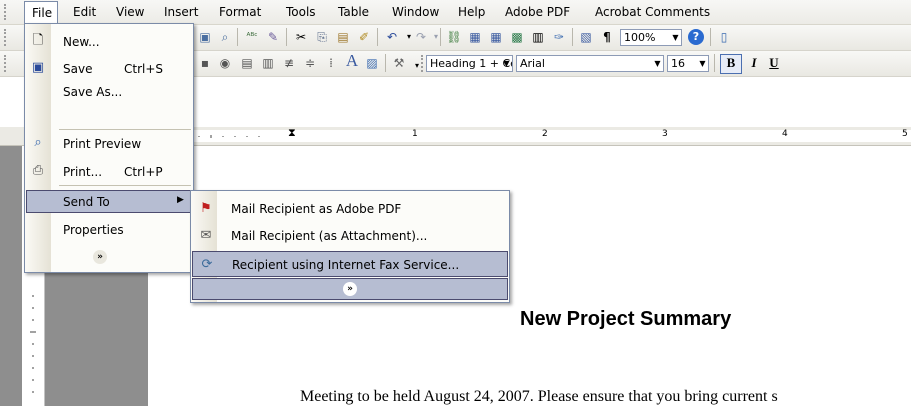  Describe the element at coordinates (517, 37) in the screenshot. I see `insert-excel-icon: ▩` at that location.